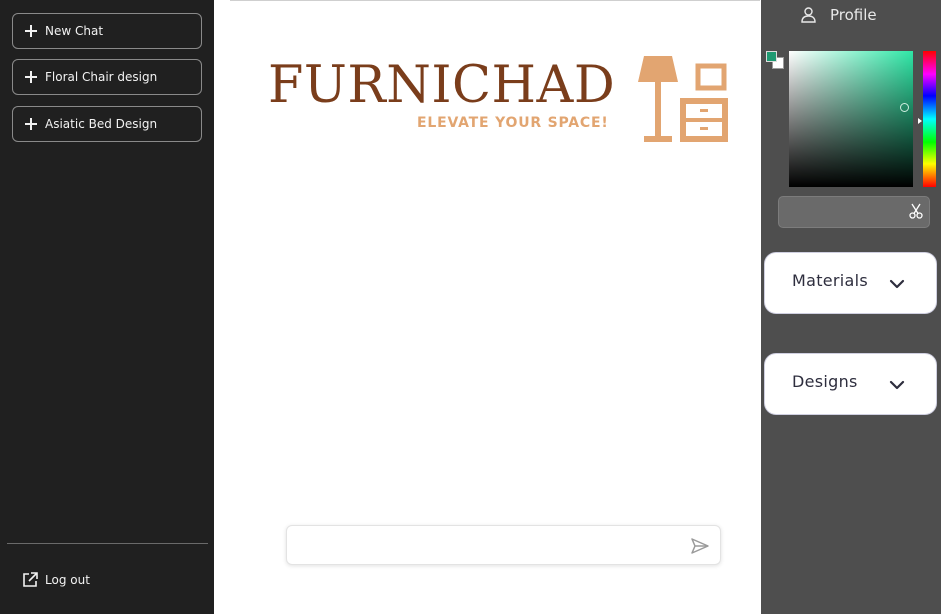 This screenshot has height=616, width=941. Describe the element at coordinates (700, 546) in the screenshot. I see `send-icon` at that location.